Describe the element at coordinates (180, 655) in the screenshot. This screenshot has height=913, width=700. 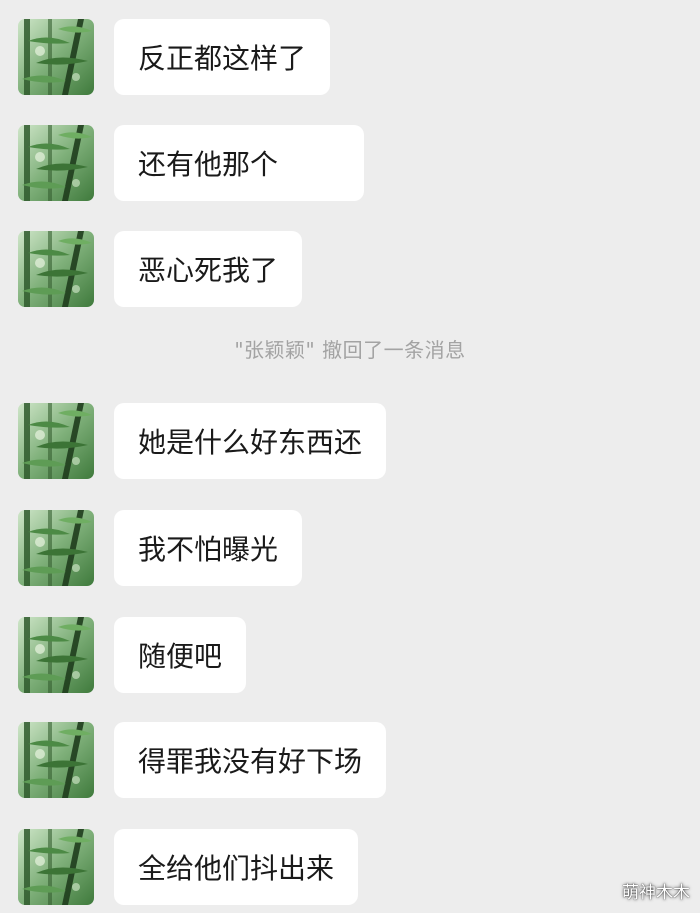
I see `message-bubble: 随便吧` at that location.